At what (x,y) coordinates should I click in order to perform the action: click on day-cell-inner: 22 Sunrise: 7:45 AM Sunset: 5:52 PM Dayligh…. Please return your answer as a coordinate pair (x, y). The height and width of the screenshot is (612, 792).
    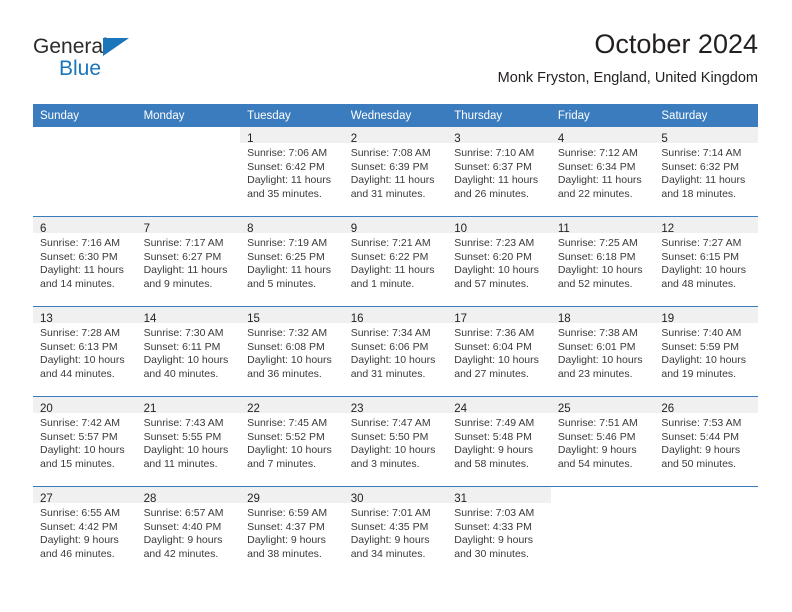
    Looking at the image, I should click on (292, 441).